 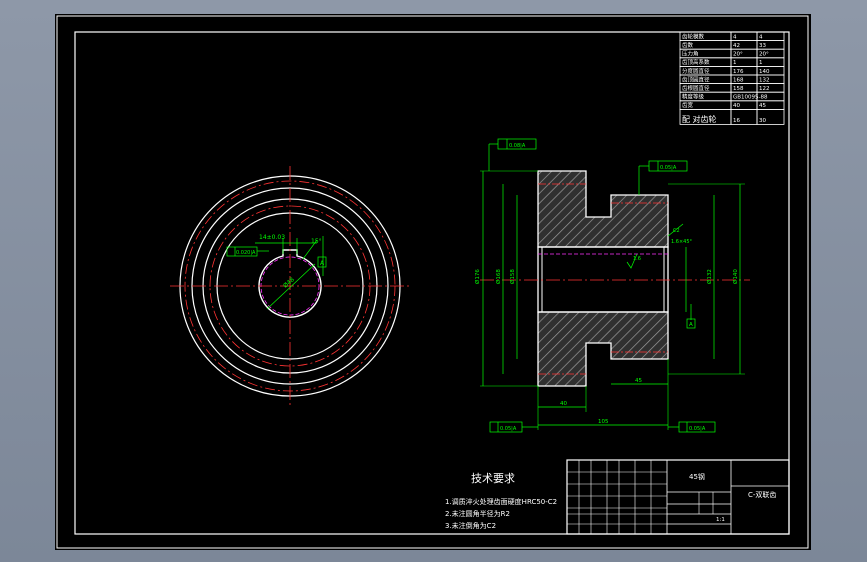 I want to click on param-value-a: 1, so click(x=735, y=63).